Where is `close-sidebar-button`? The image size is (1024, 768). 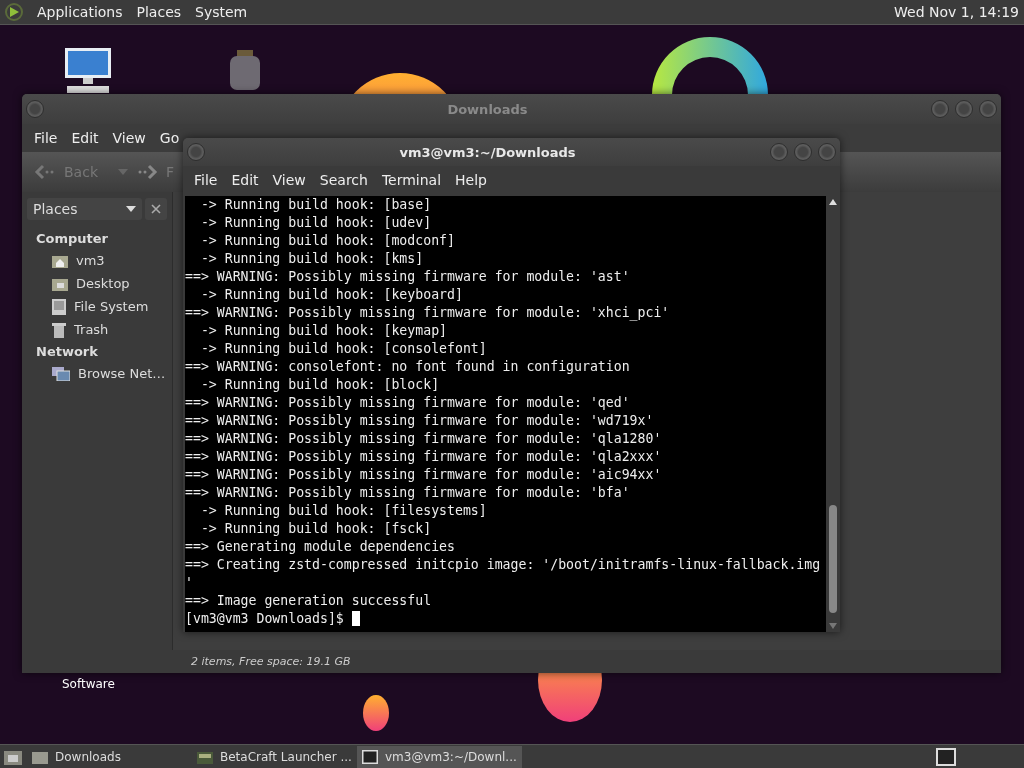
close-sidebar-button is located at coordinates (156, 209).